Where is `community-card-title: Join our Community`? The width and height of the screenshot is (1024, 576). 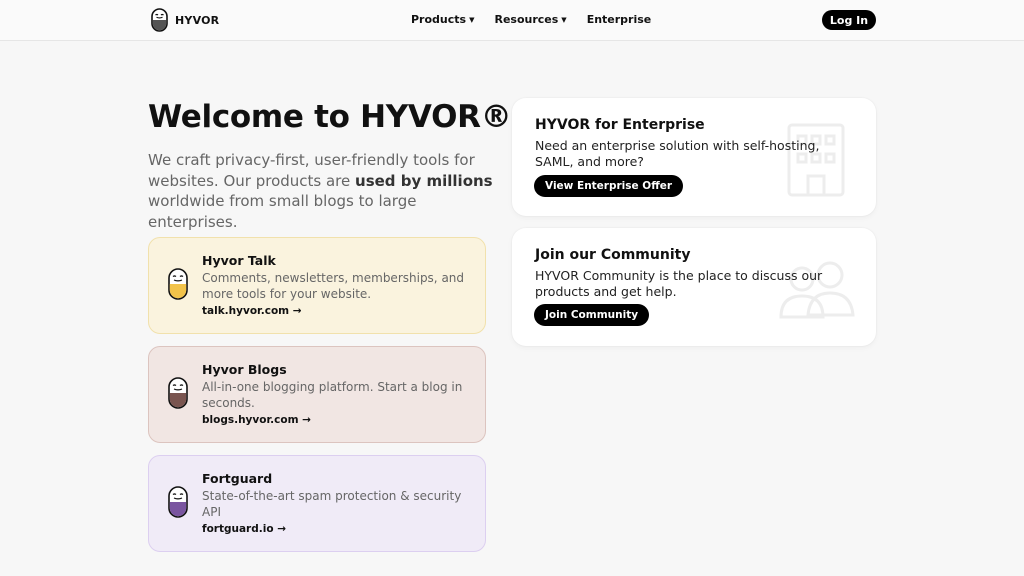 community-card-title: Join our Community is located at coordinates (613, 255).